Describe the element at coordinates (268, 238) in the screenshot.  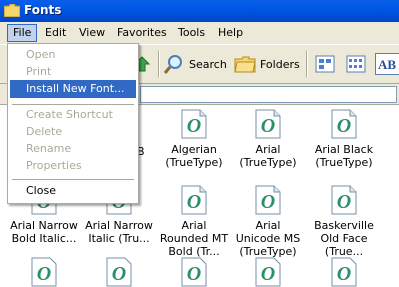
I see `font-label: Arial Unicode MS (TrueType)` at that location.